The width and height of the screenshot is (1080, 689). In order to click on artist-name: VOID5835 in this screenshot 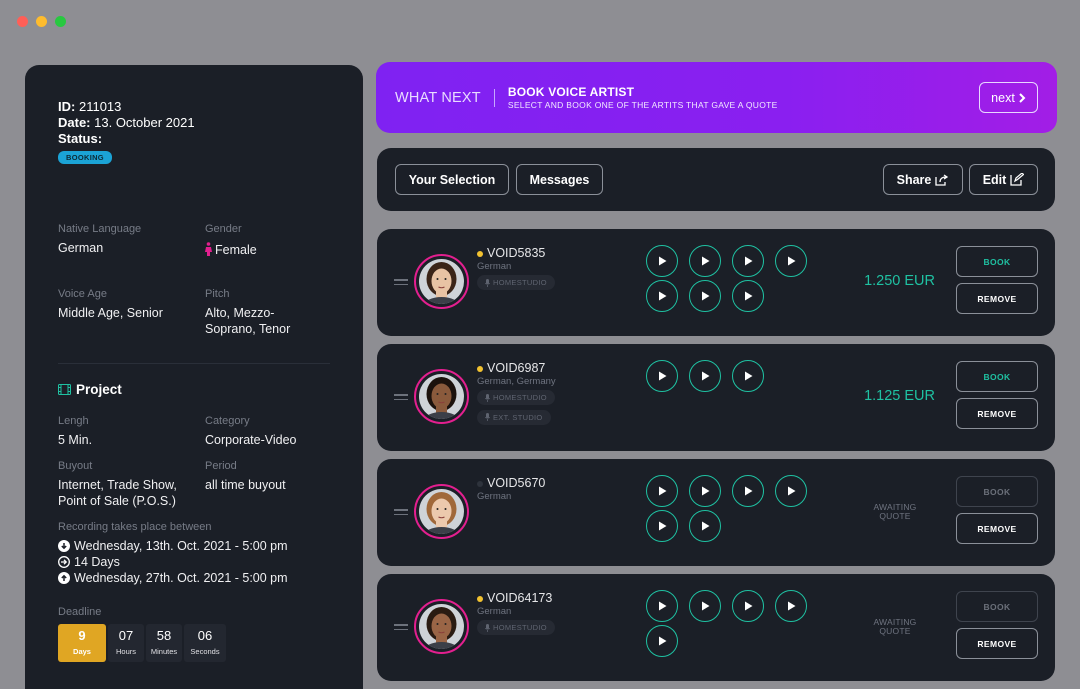, I will do `click(516, 253)`.